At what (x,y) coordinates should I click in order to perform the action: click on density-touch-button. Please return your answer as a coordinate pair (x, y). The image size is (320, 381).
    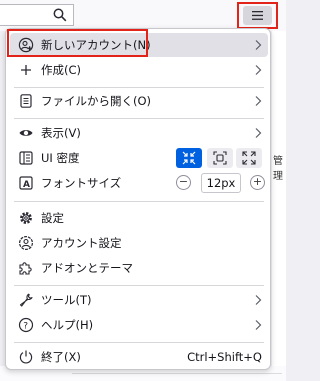
    Looking at the image, I should click on (249, 158).